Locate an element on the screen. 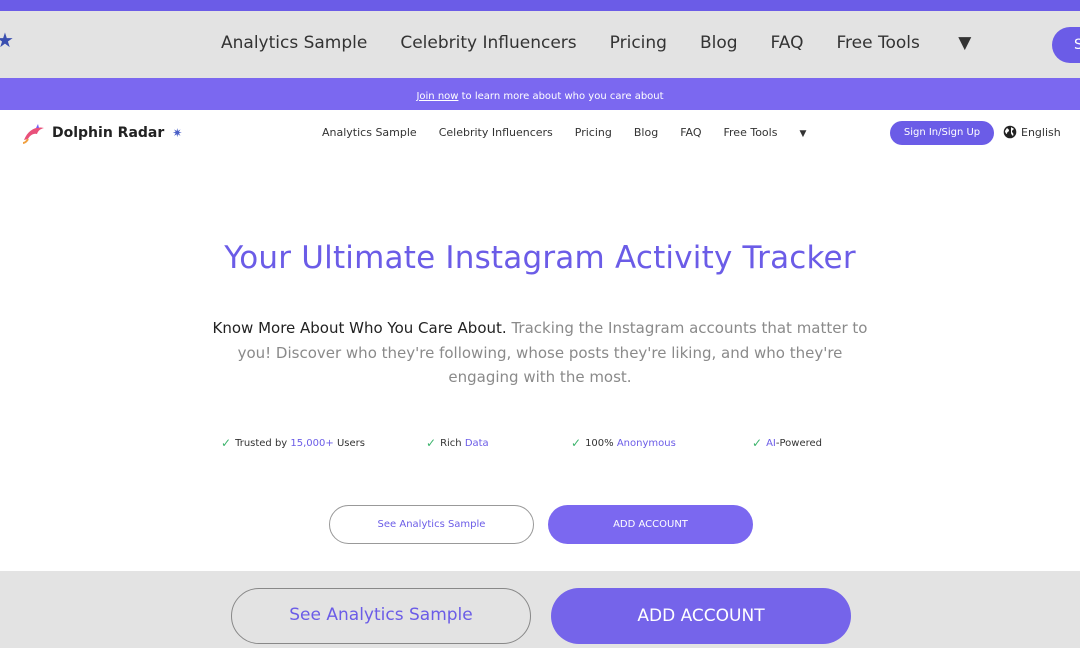 The height and width of the screenshot is (648, 1080). feature-post: -Powered is located at coordinates (798, 443).